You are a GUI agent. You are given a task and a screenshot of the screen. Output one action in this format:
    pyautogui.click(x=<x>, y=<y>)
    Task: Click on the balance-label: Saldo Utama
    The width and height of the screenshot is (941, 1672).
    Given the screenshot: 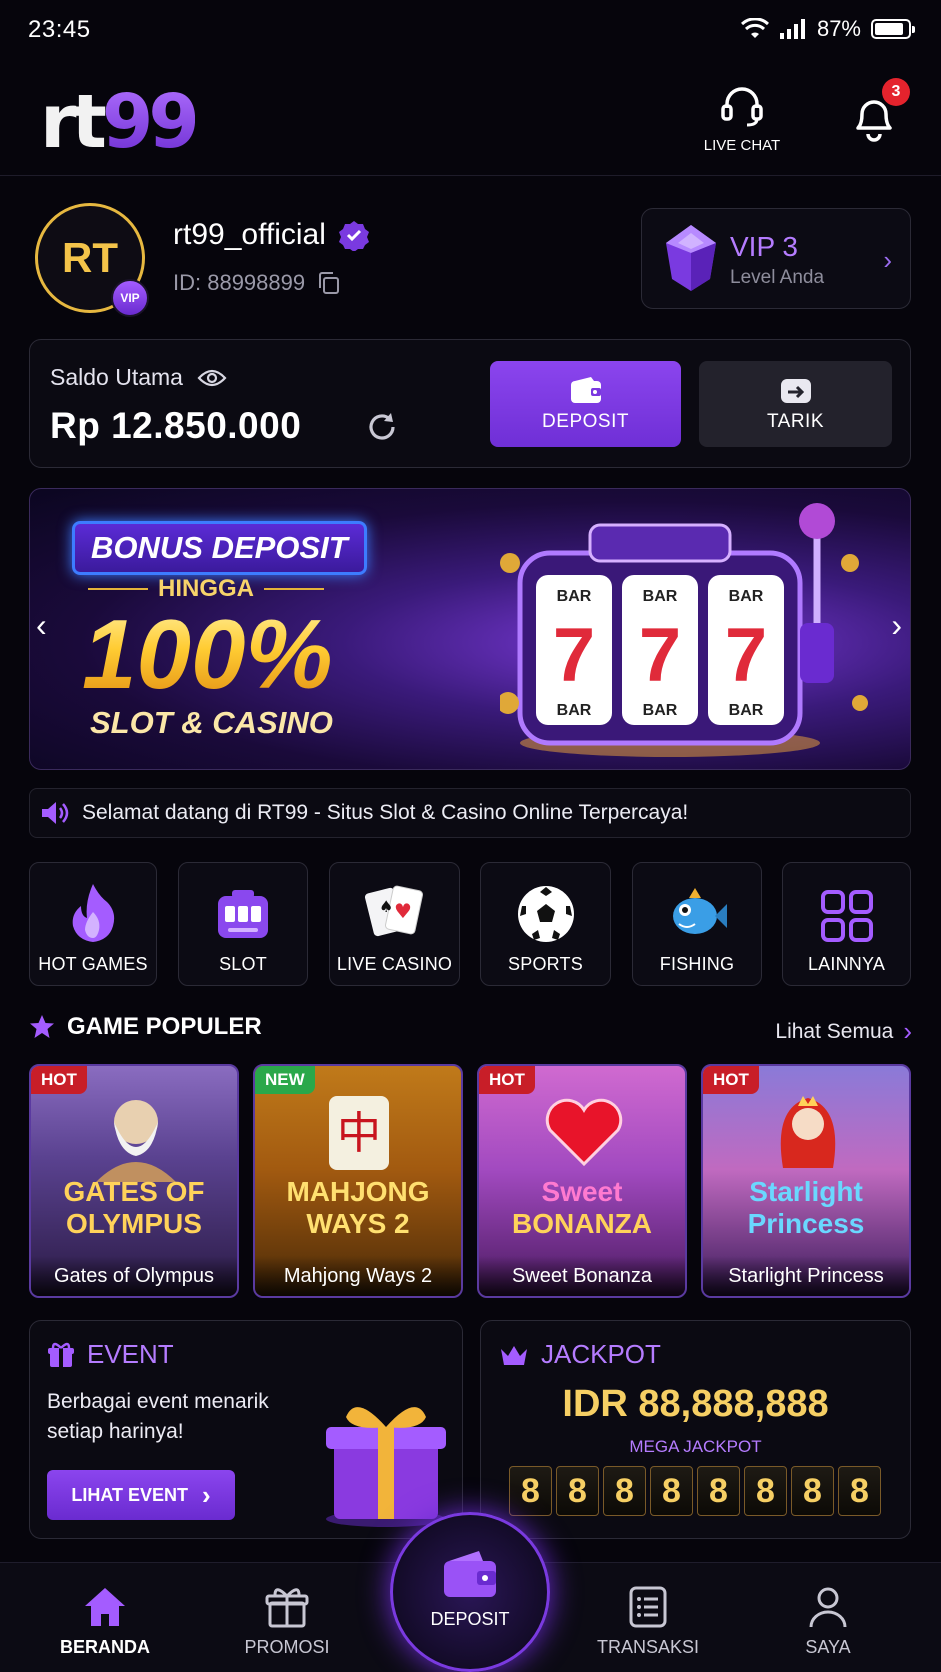 What is the action you would take?
    pyautogui.click(x=138, y=377)
    